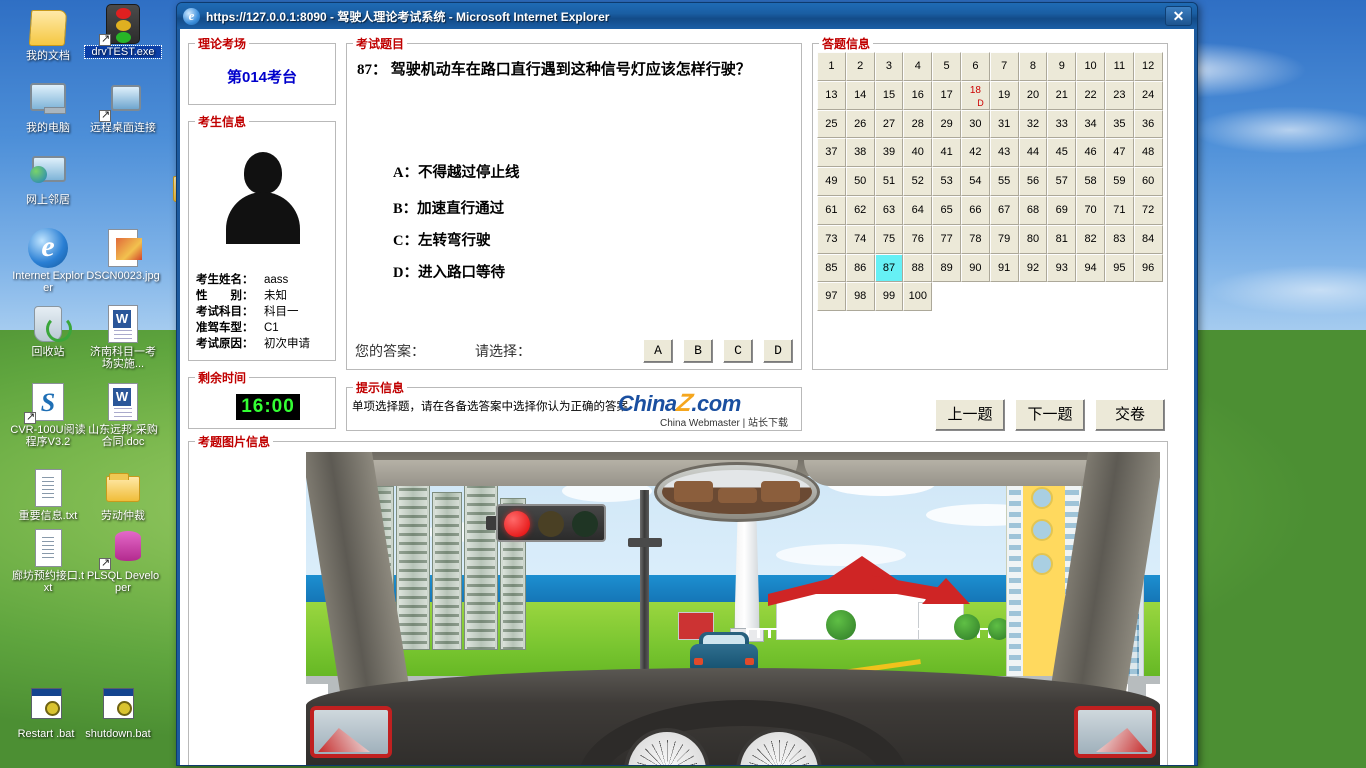 The height and width of the screenshot is (768, 1366). Describe the element at coordinates (946, 210) in the screenshot. I see `answer-cell-65: 65` at that location.